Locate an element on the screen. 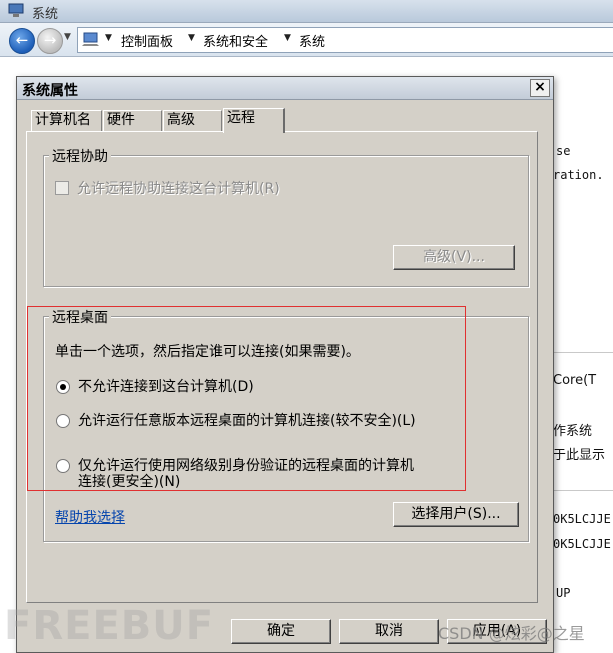  radio-allow-nla-only is located at coordinates (63, 466).